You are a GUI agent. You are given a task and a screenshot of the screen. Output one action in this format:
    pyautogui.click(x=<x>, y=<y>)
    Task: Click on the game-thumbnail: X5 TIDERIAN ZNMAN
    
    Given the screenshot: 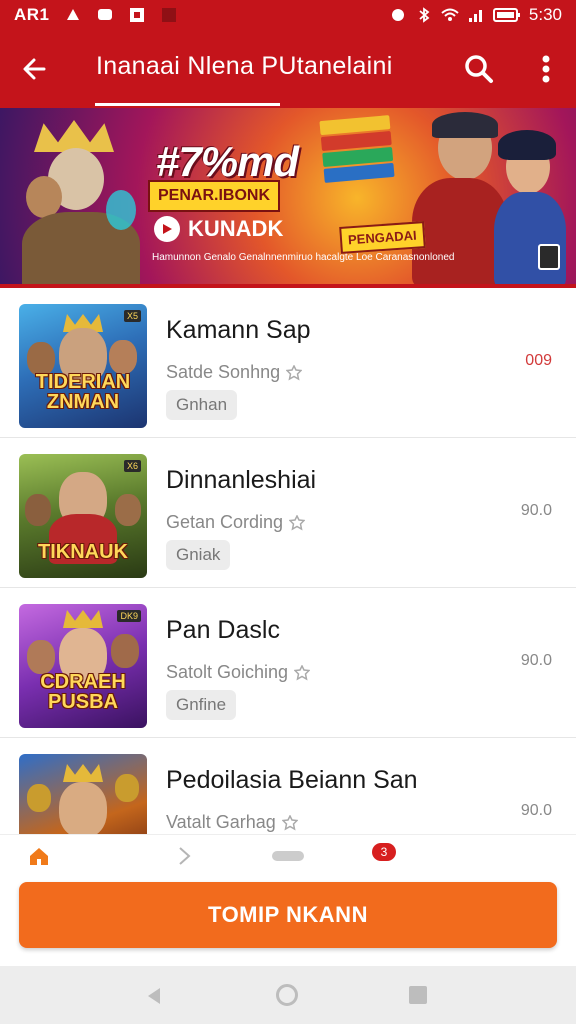 What is the action you would take?
    pyautogui.click(x=83, y=366)
    